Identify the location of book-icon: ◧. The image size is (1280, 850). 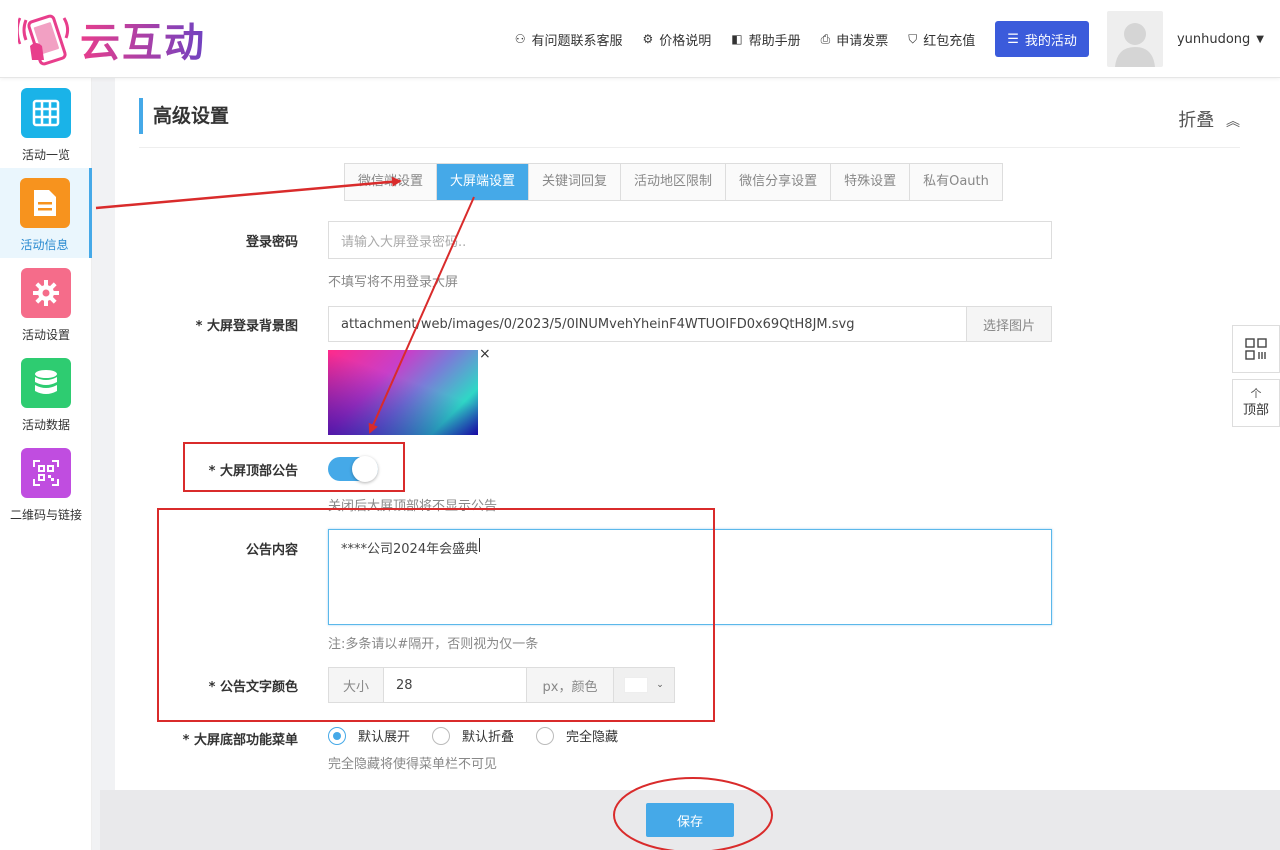
(737, 39).